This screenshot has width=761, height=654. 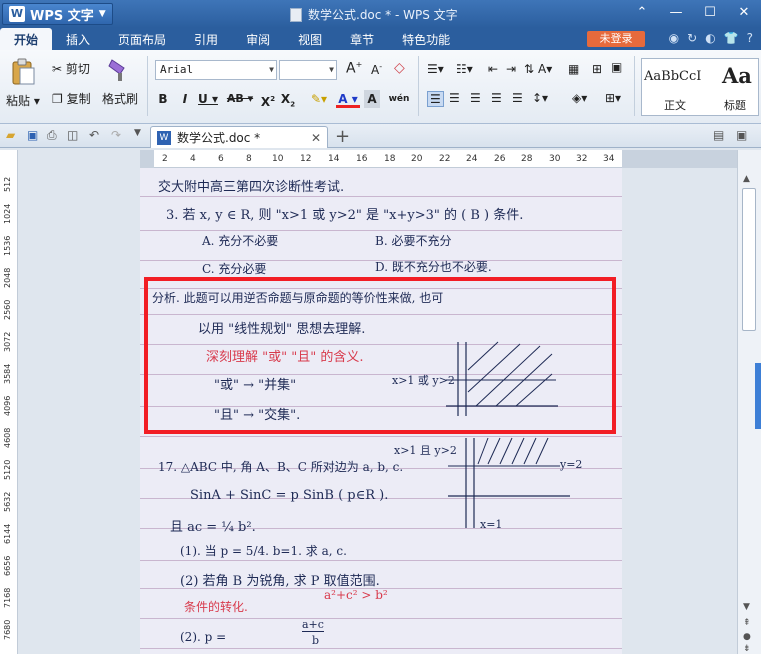 What do you see at coordinates (313, 625) in the screenshot?
I see `fraction-numerator: a+c` at bounding box center [313, 625].